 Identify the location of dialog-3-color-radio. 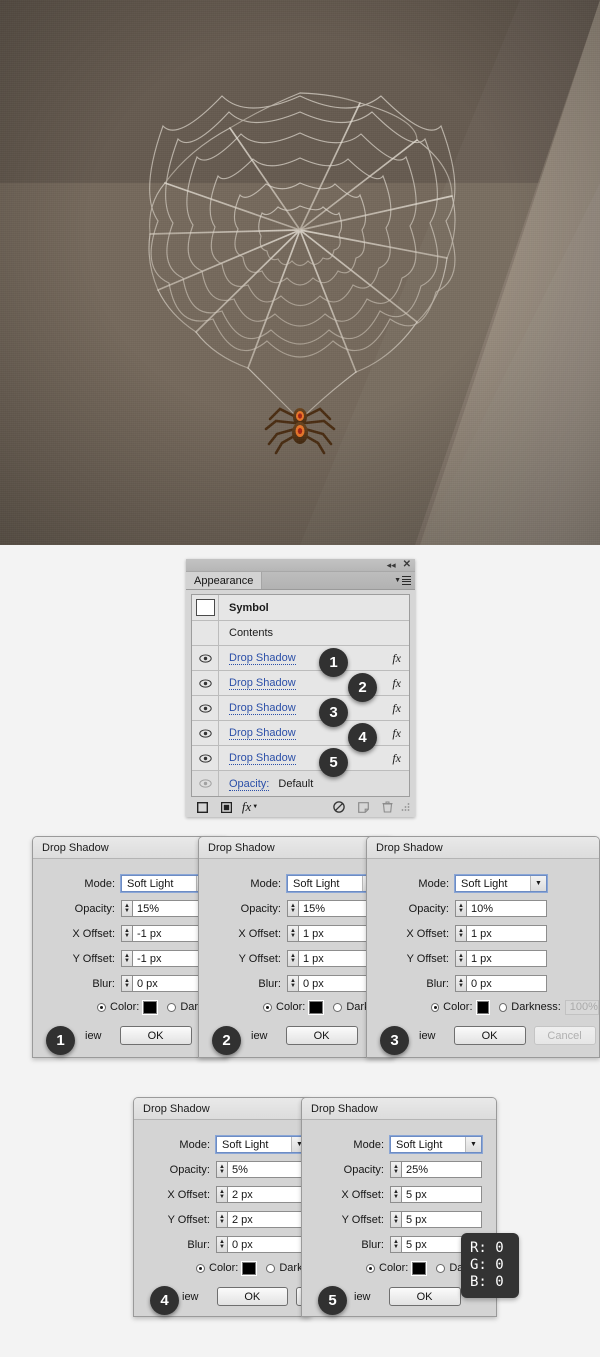
(435, 1007).